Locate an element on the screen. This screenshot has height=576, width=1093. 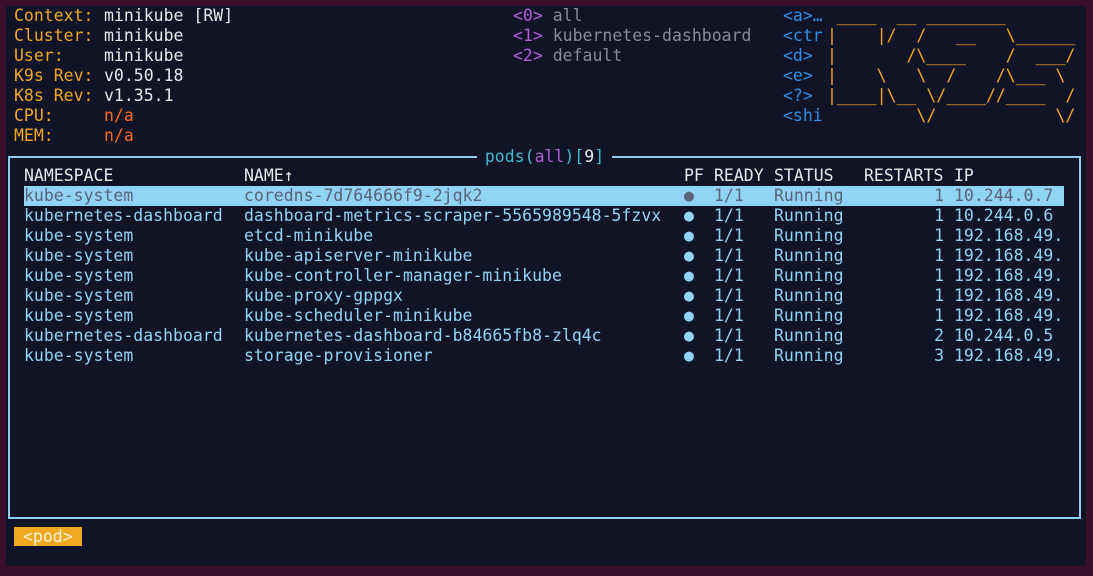
hotkey-hint: <e> is located at coordinates (803, 76).